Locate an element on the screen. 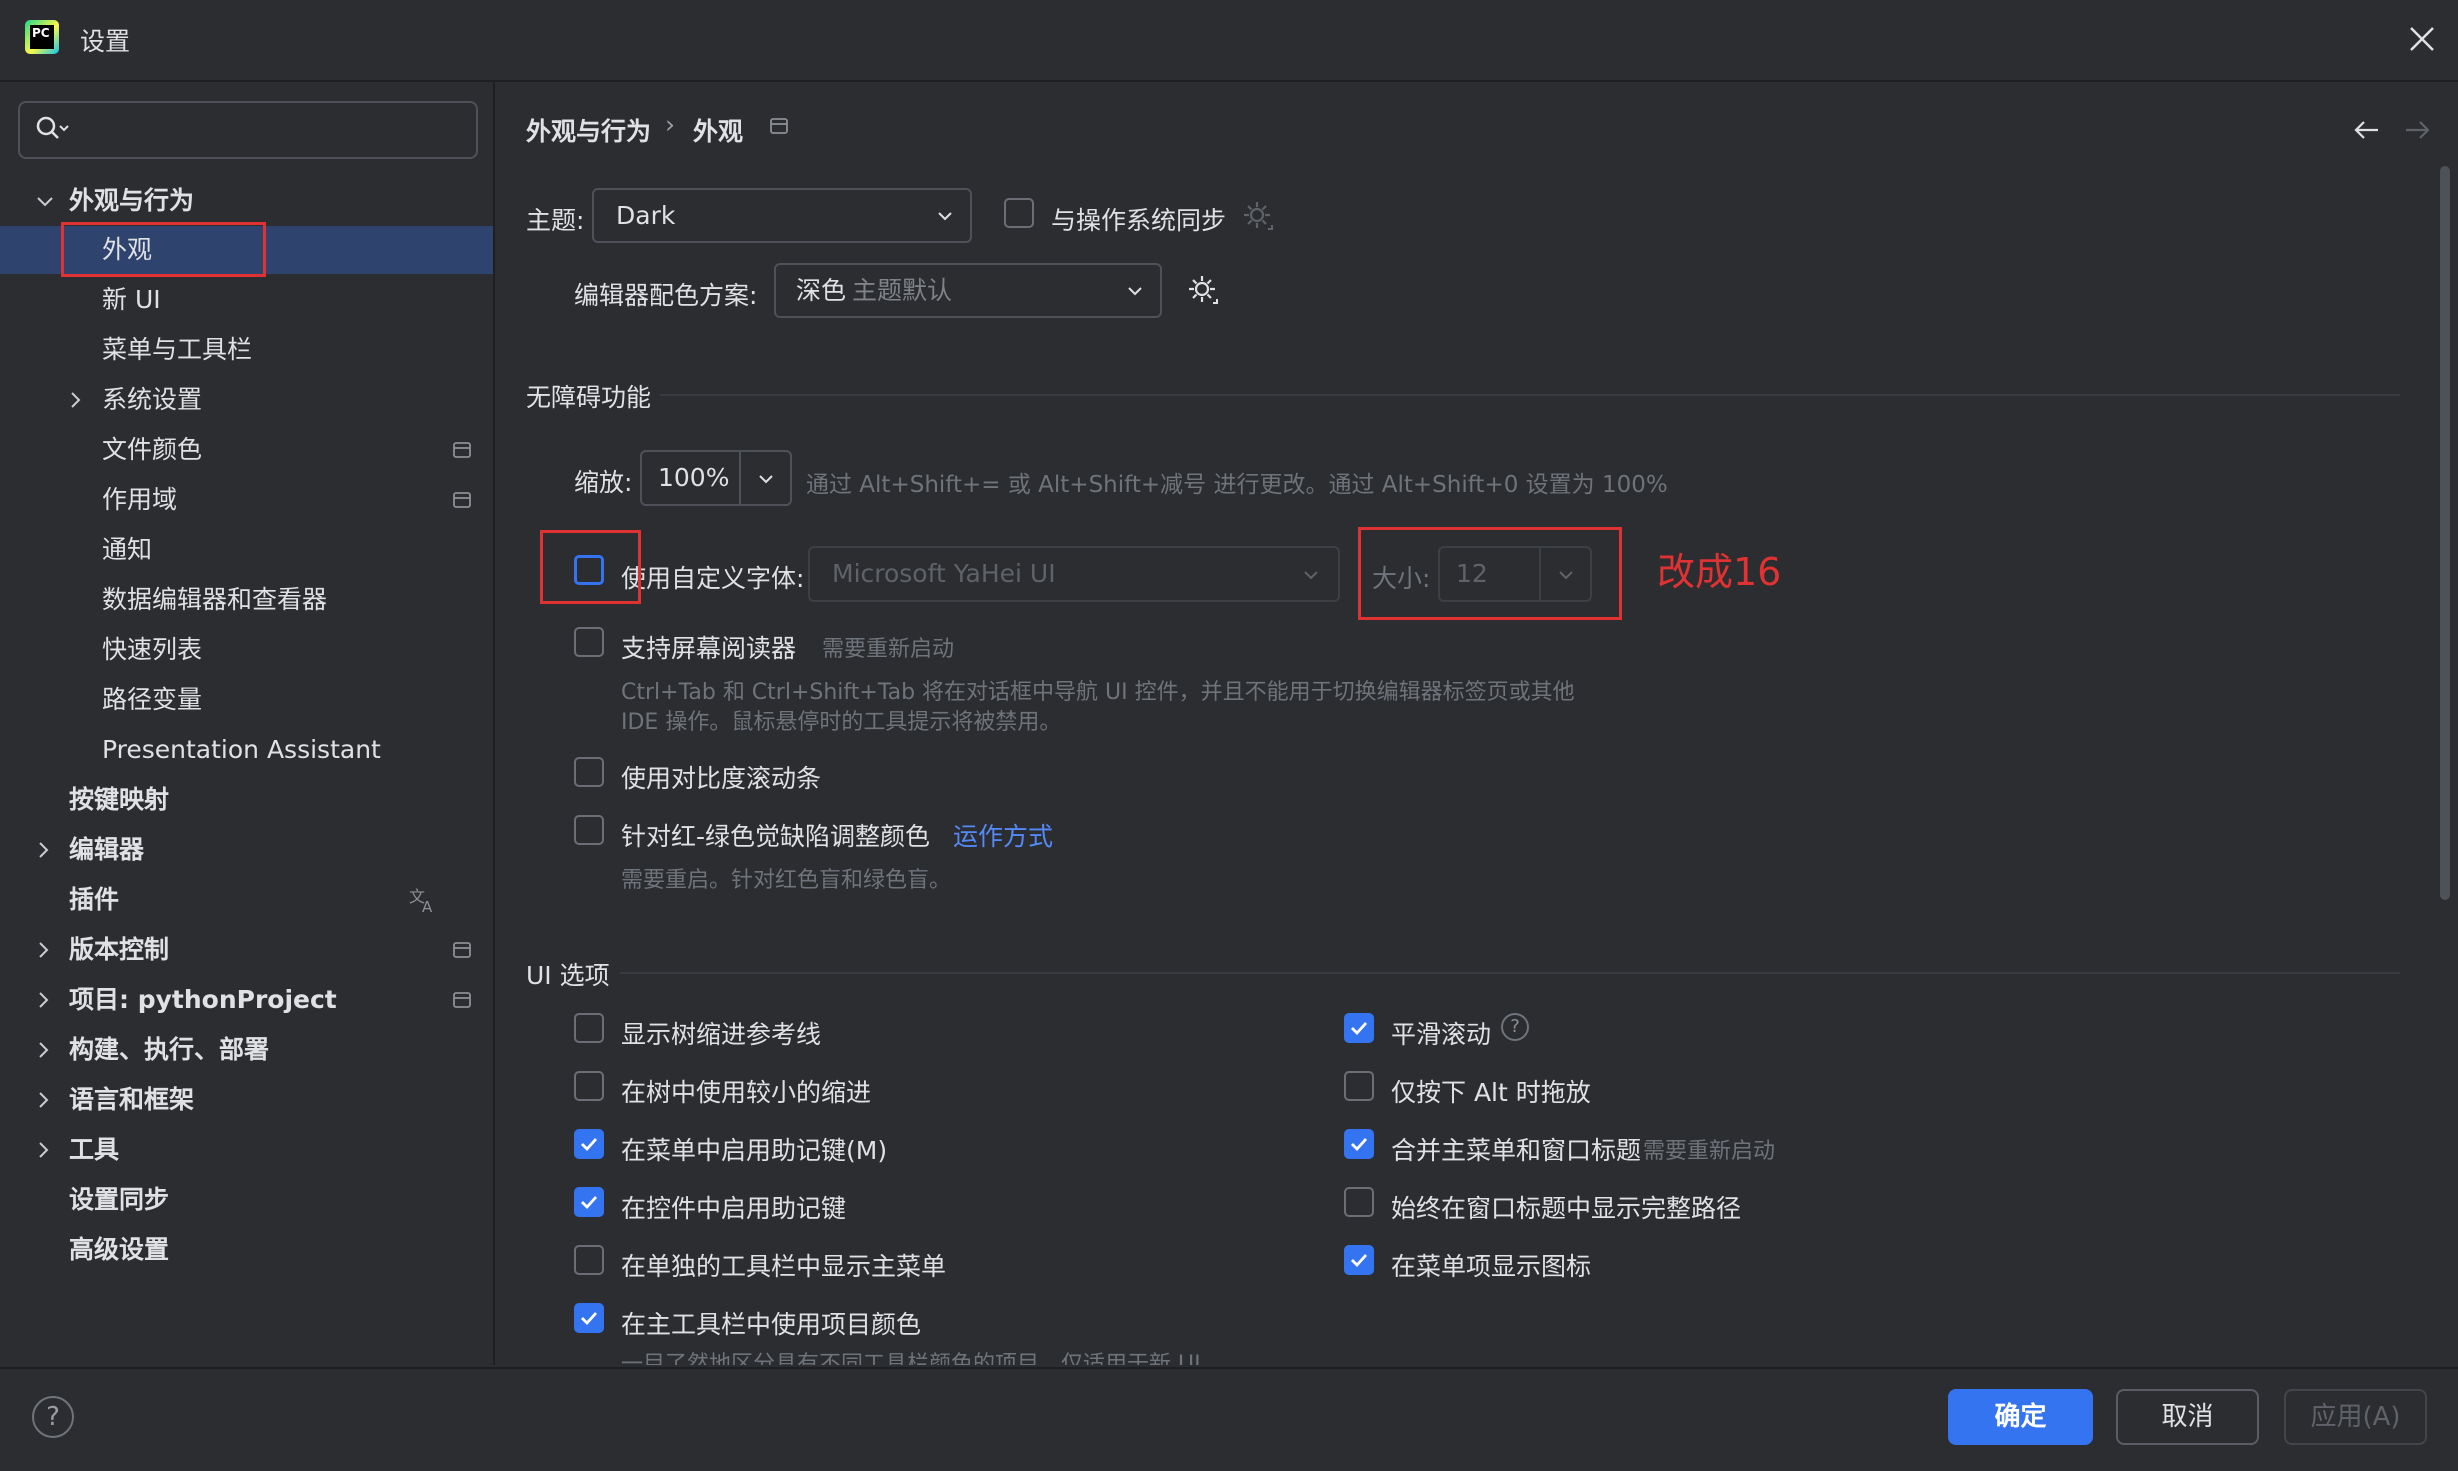 This screenshot has width=2458, height=1471. sidebar-item-build-execution-deployment: 构建、执行、部署 is located at coordinates (246, 1050).